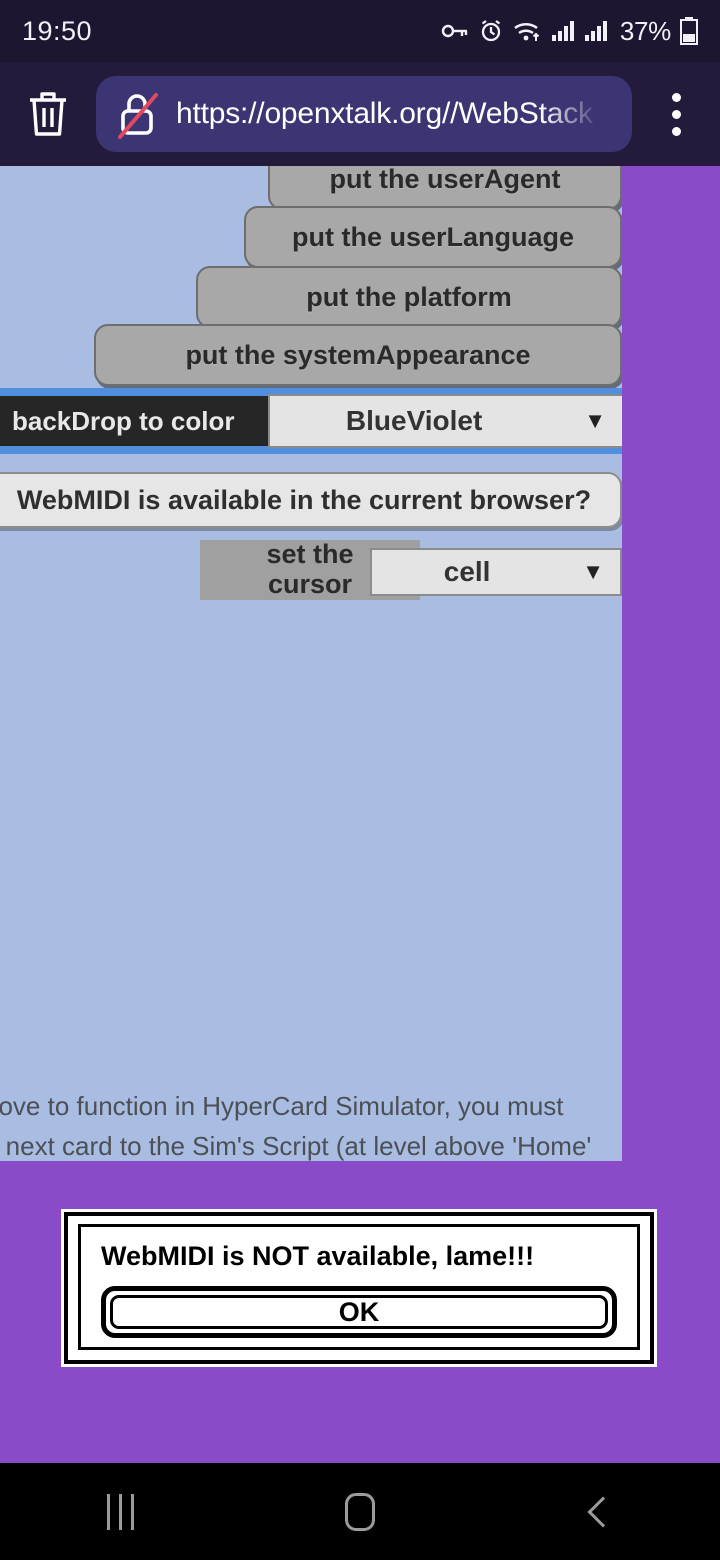 This screenshot has height=1560, width=720. I want to click on button-put-the-userlanguage: put the userLanguage, so click(433, 237).